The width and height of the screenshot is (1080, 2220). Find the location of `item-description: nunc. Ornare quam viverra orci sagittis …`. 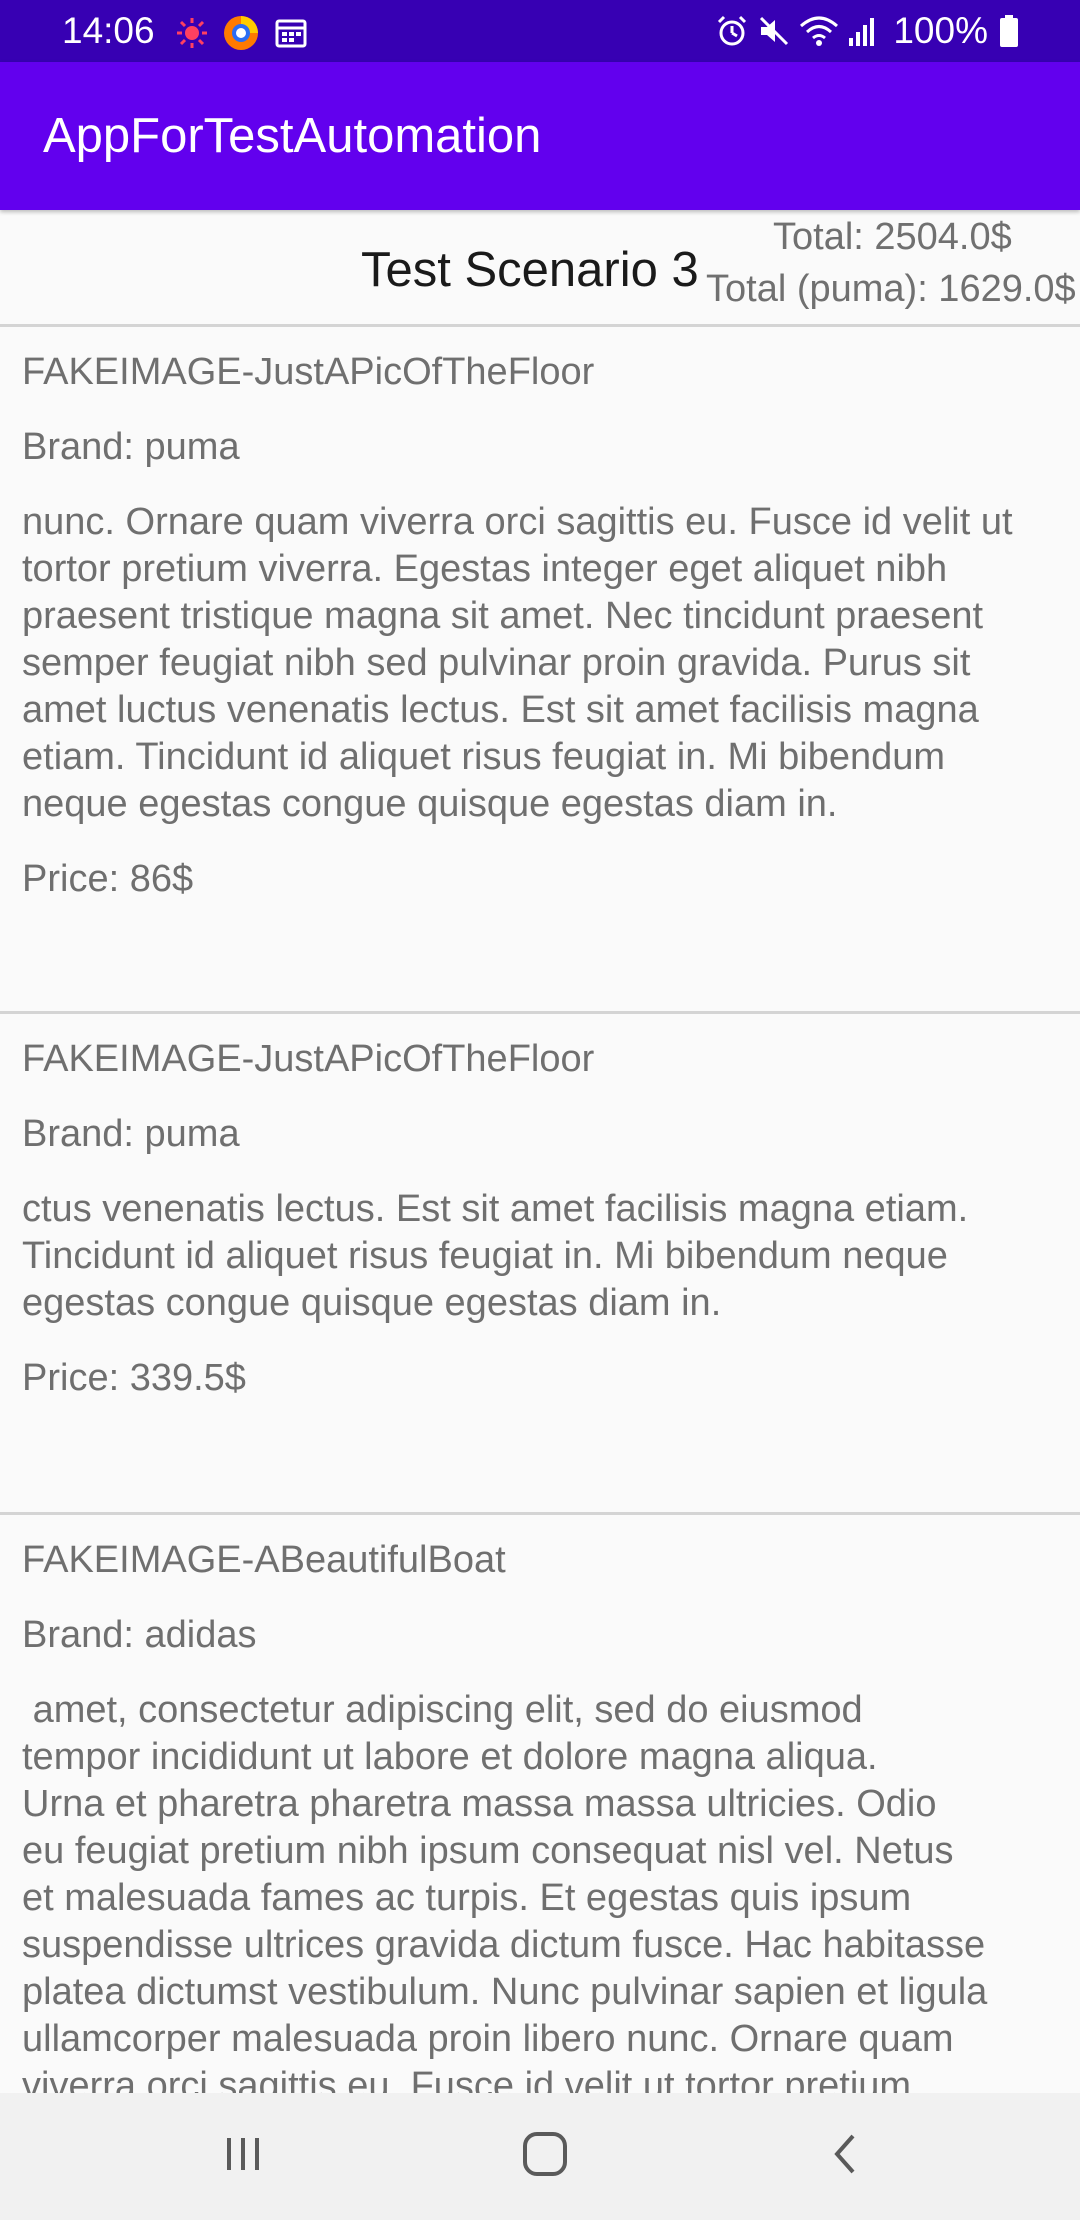

item-description: nunc. Ornare quam viverra orci sagittis … is located at coordinates (523, 663).